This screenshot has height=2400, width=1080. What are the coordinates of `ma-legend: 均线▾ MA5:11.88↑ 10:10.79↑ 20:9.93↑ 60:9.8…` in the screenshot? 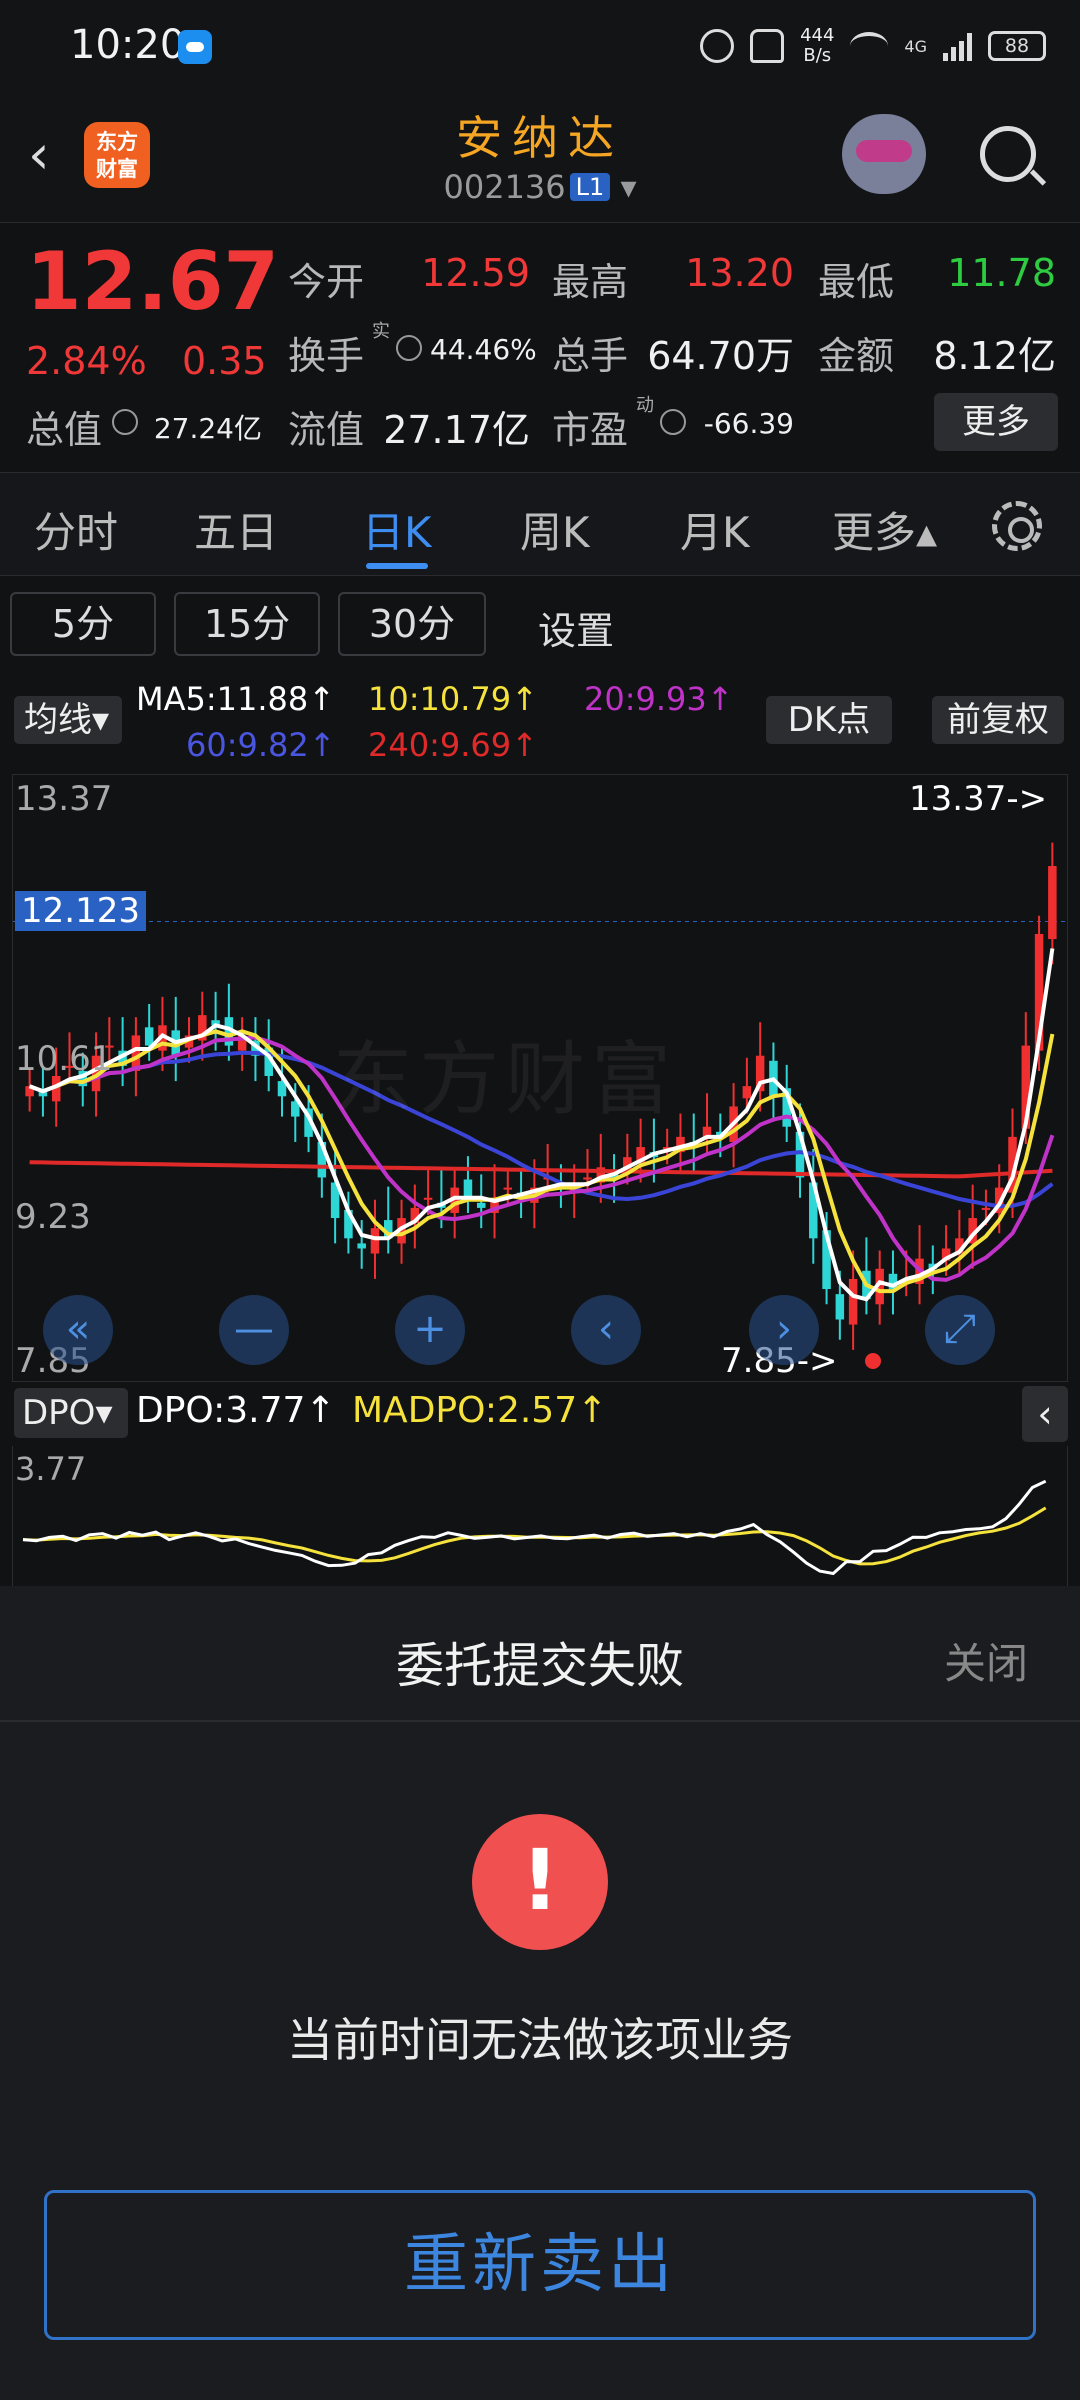 It's located at (540, 724).